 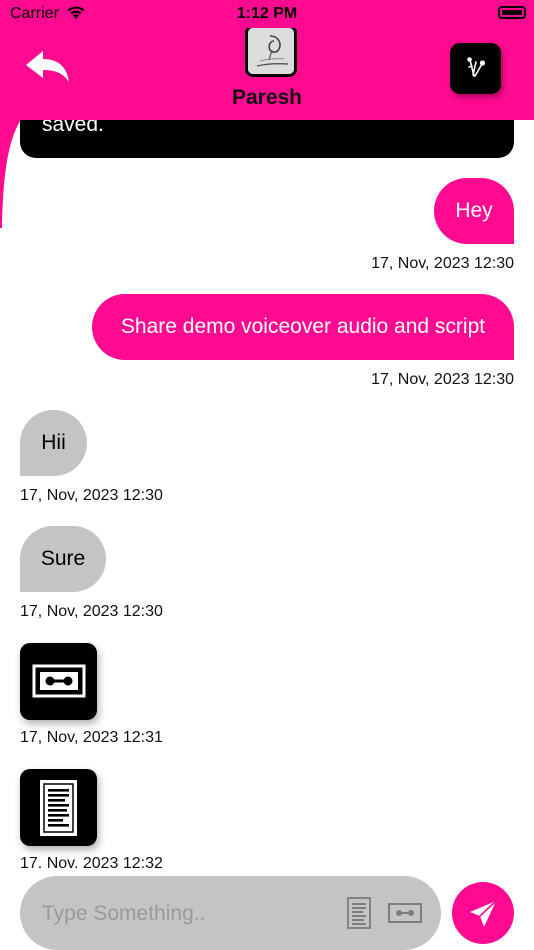 I want to click on send-button, so click(x=483, y=913).